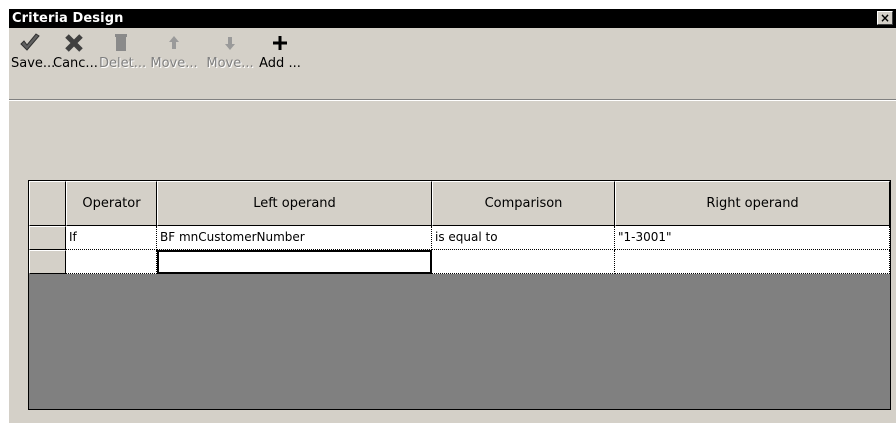 This screenshot has height=423, width=896. Describe the element at coordinates (752, 203) in the screenshot. I see `column-header-right-operand: Right operand` at that location.